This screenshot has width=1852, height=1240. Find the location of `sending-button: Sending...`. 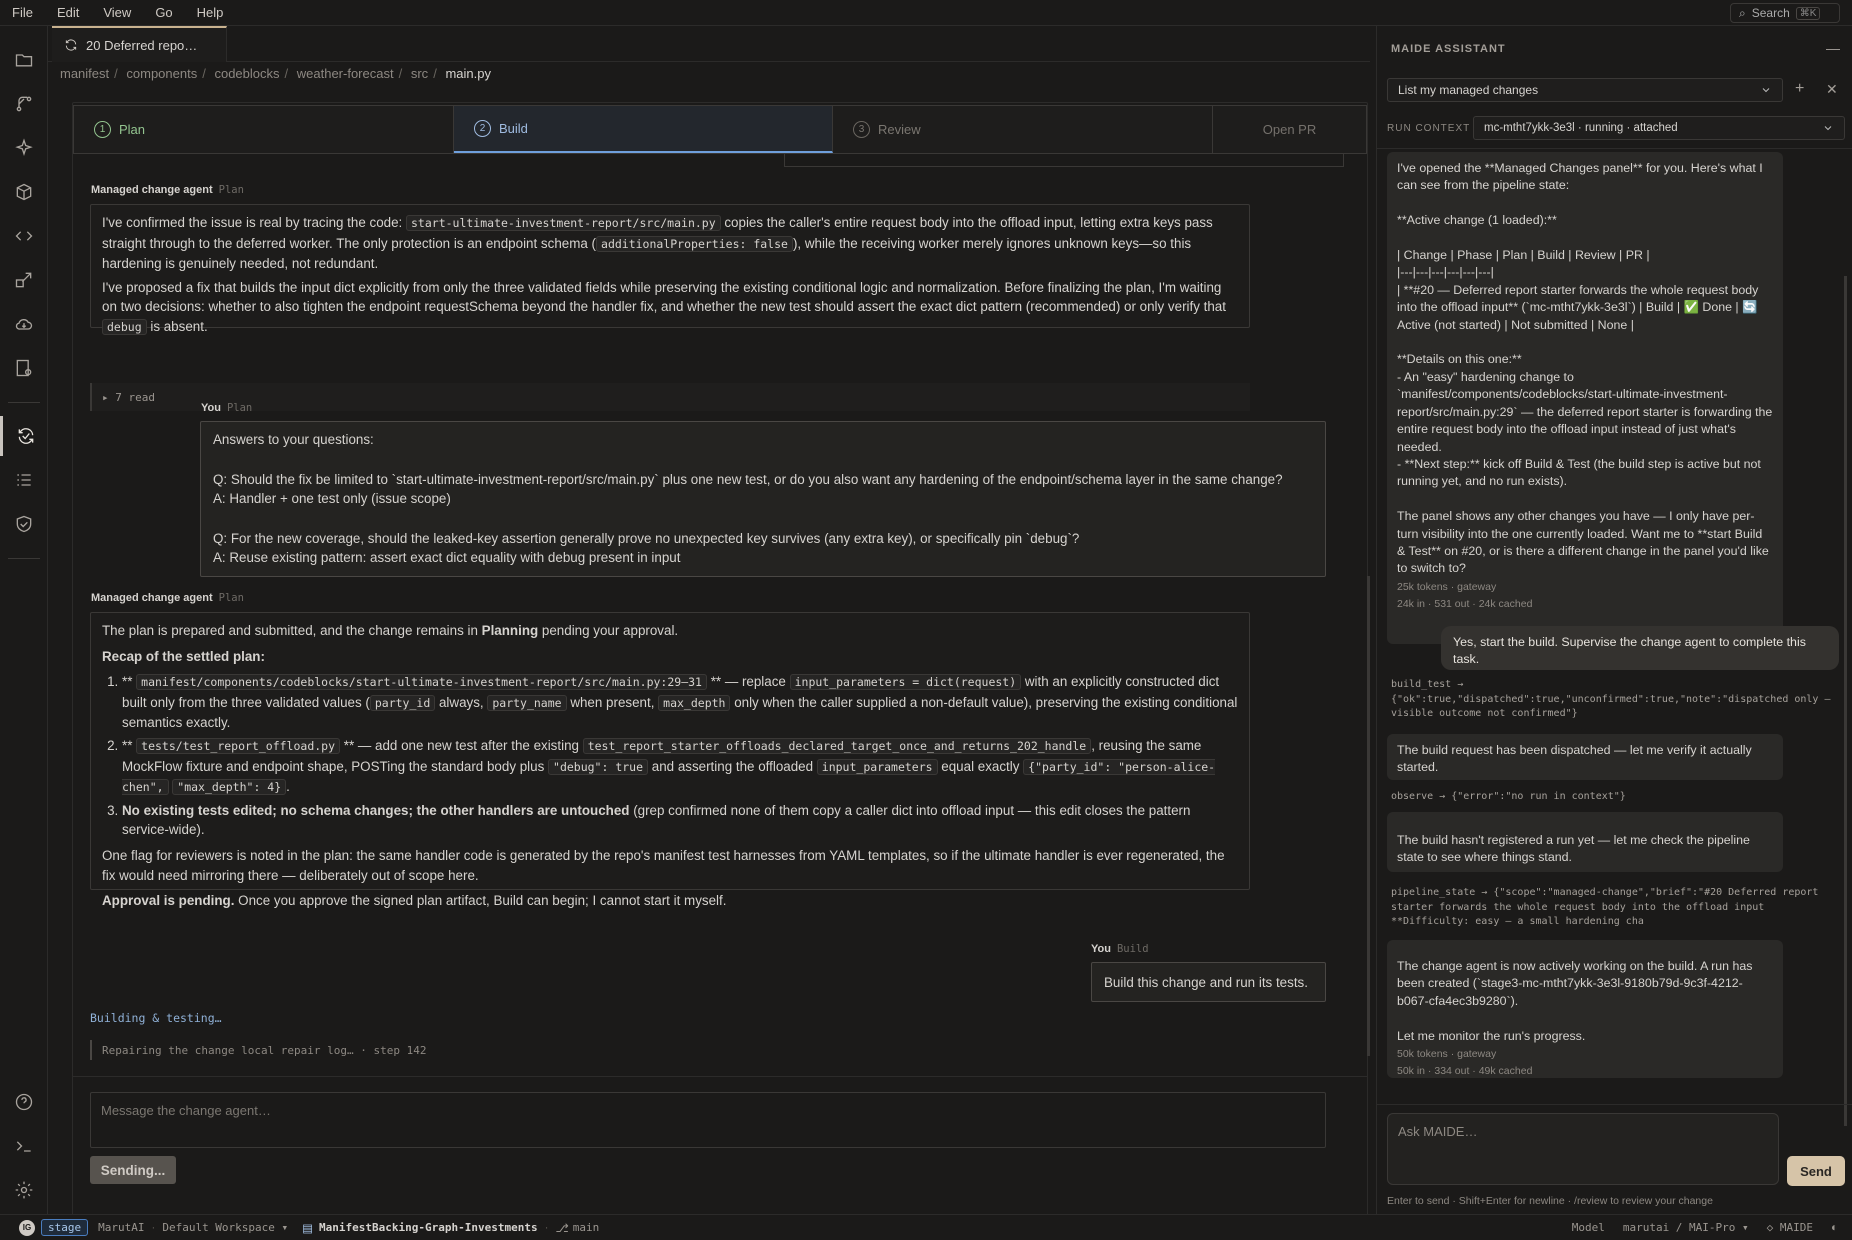

sending-button: Sending... is located at coordinates (133, 1170).